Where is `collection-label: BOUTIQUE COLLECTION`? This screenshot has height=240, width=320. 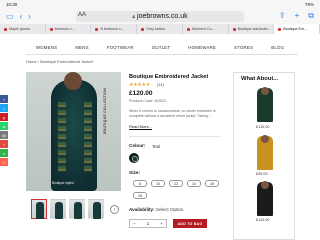 collection-label: BOUTIQUE COLLECTION is located at coordinates (105, 111).